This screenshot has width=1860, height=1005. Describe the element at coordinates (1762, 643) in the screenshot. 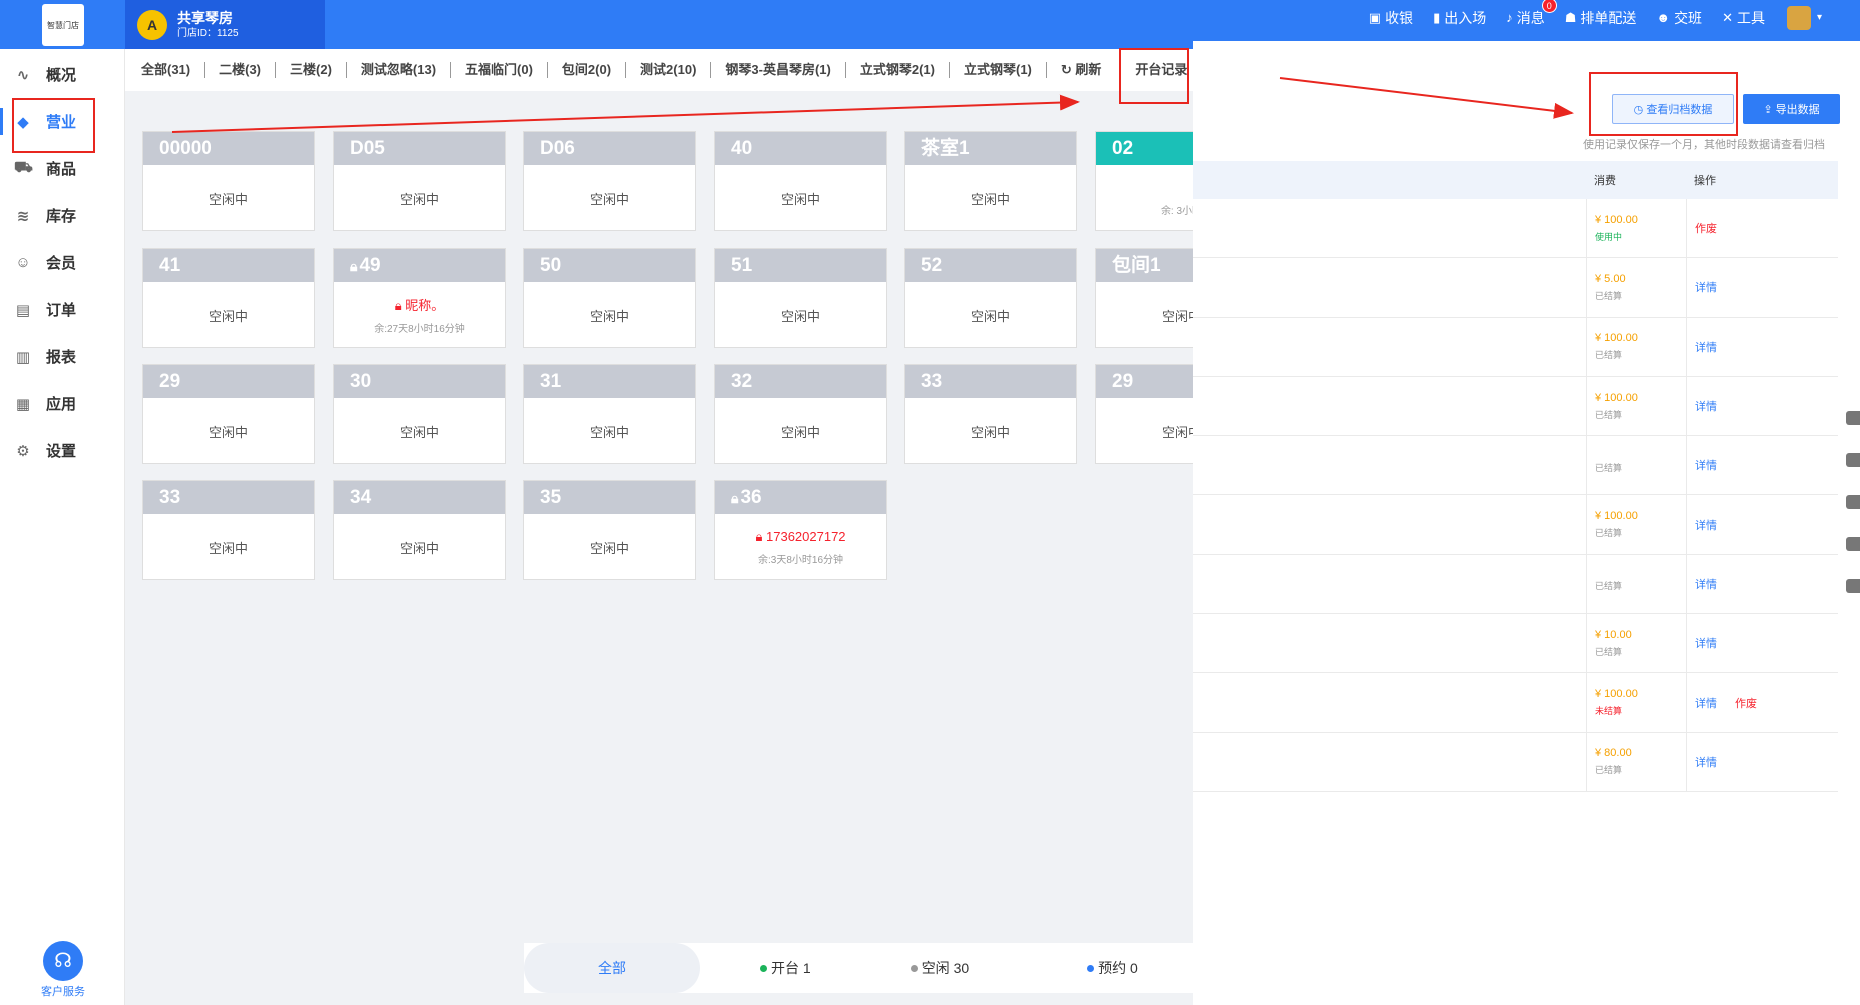

I see `row-actions: 详情` at that location.